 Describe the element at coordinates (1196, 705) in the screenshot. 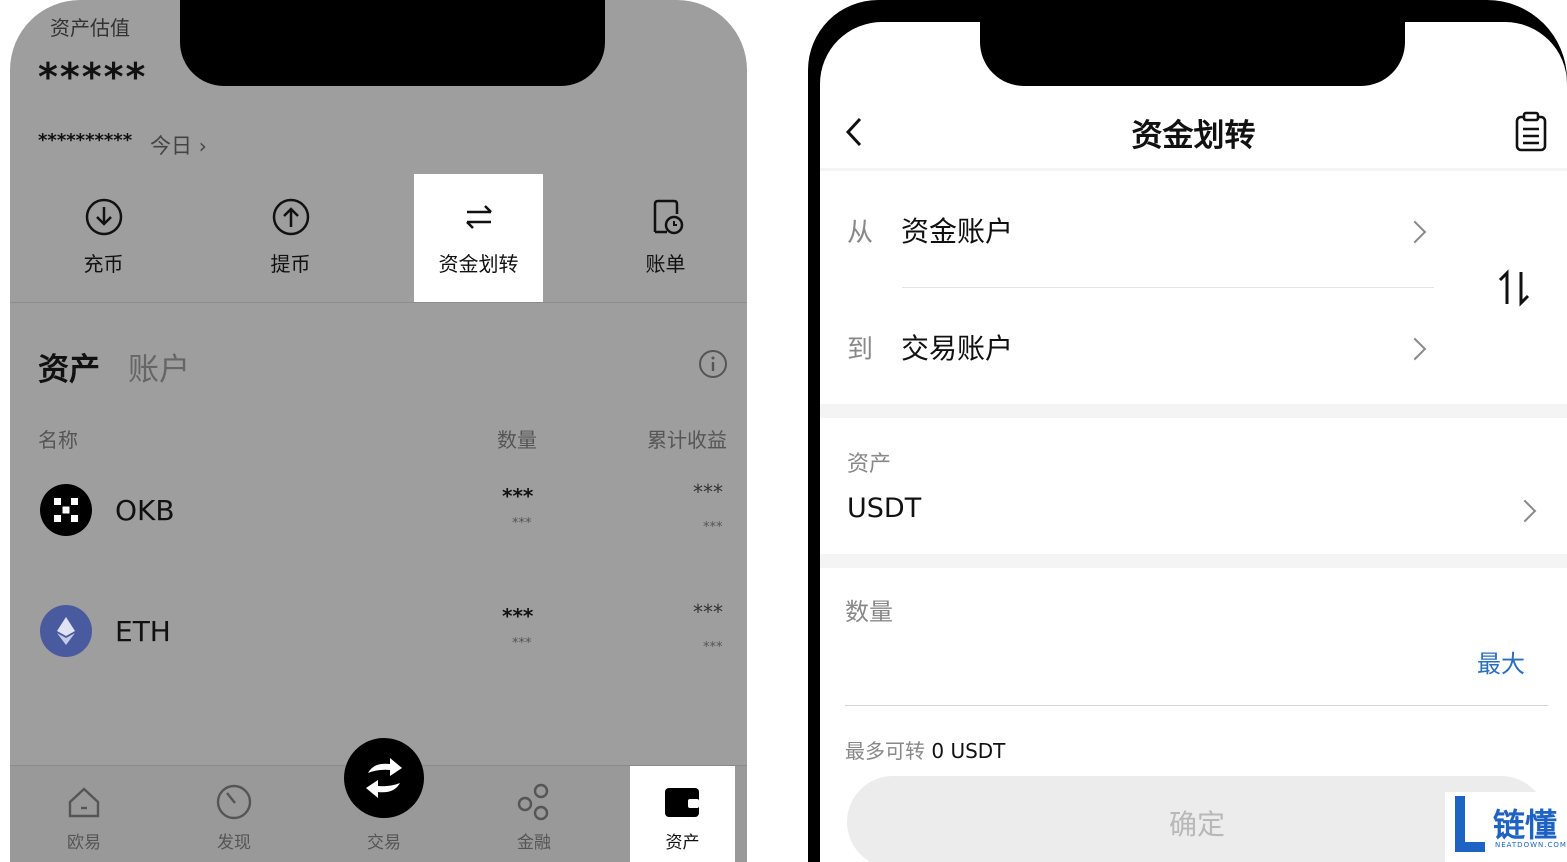

I see `amount-underline` at that location.